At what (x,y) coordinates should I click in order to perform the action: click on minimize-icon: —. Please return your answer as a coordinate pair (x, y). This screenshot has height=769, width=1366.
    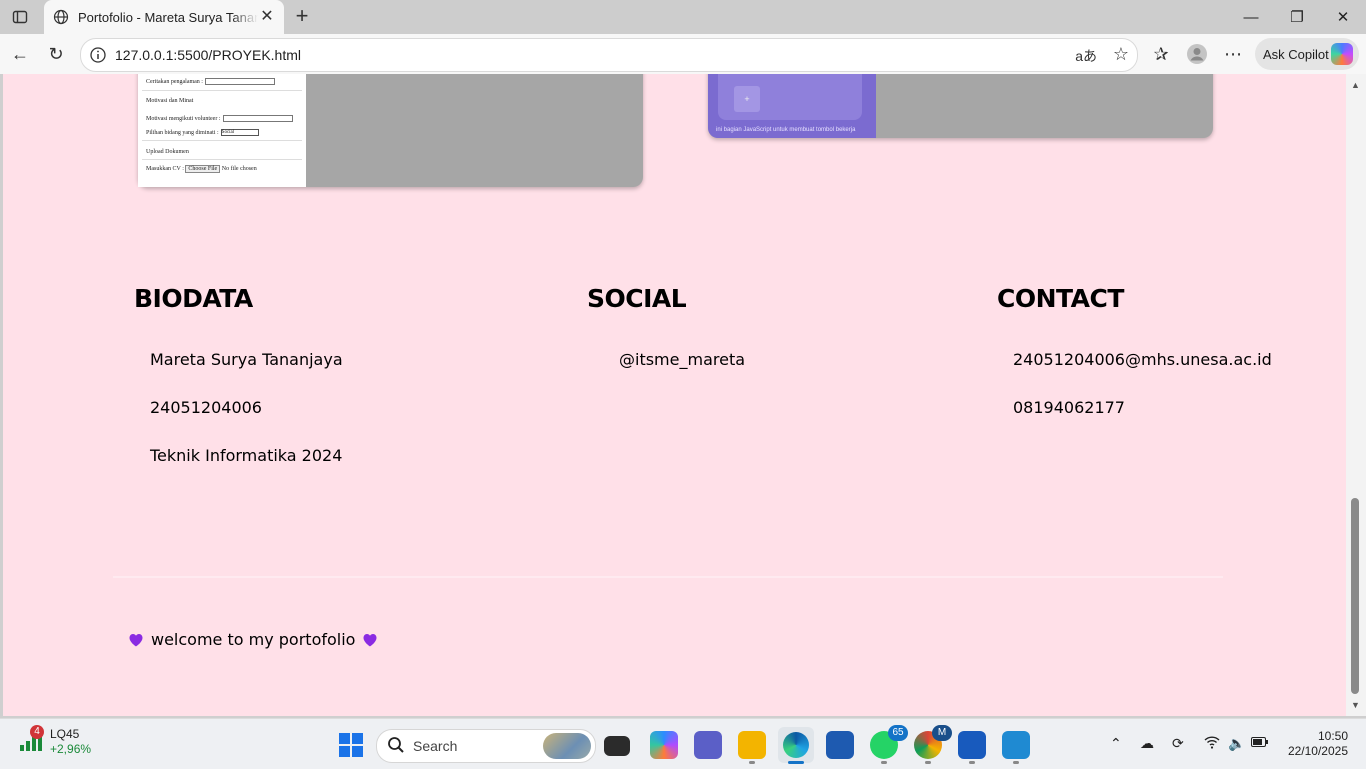
    Looking at the image, I should click on (1251, 17).